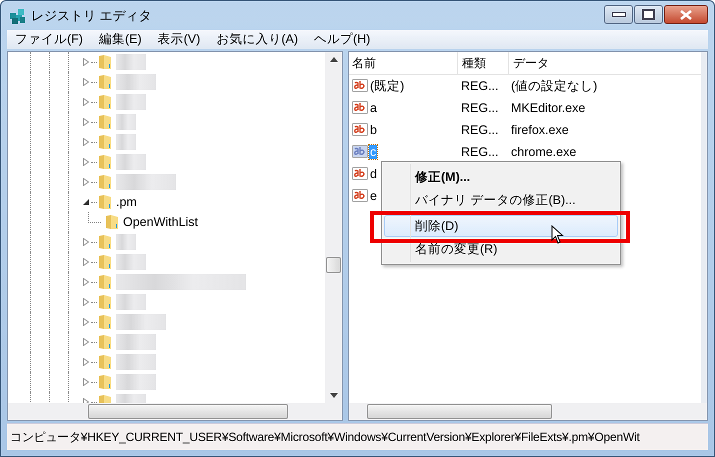 The width and height of the screenshot is (715, 457). Describe the element at coordinates (49, 39) in the screenshot. I see `menu-item: ファイル(F)` at that location.